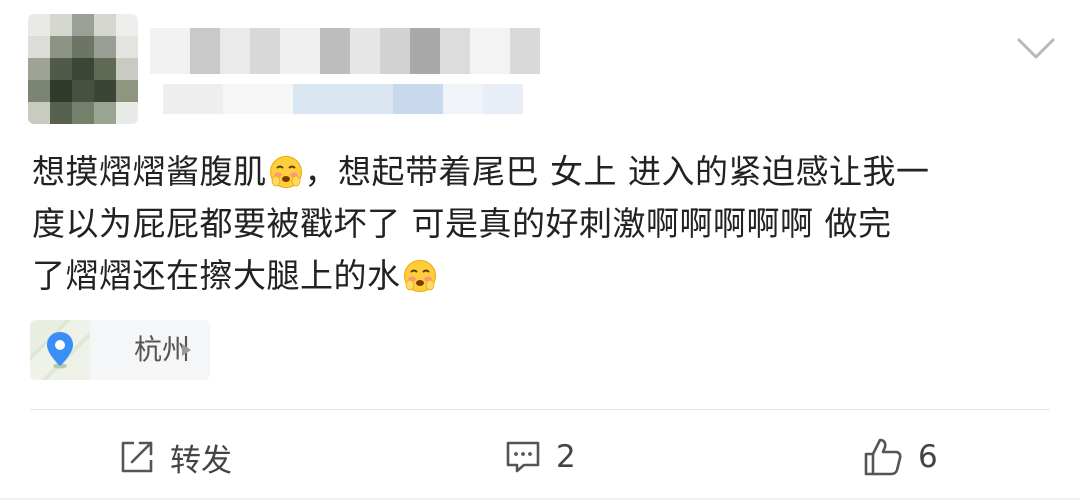  I want to click on comment-icon, so click(523, 457).